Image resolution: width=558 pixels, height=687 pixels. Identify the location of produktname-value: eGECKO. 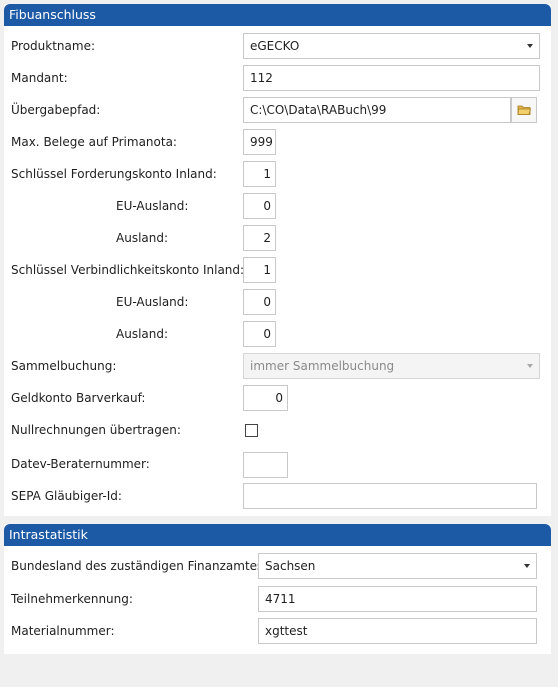
(275, 46).